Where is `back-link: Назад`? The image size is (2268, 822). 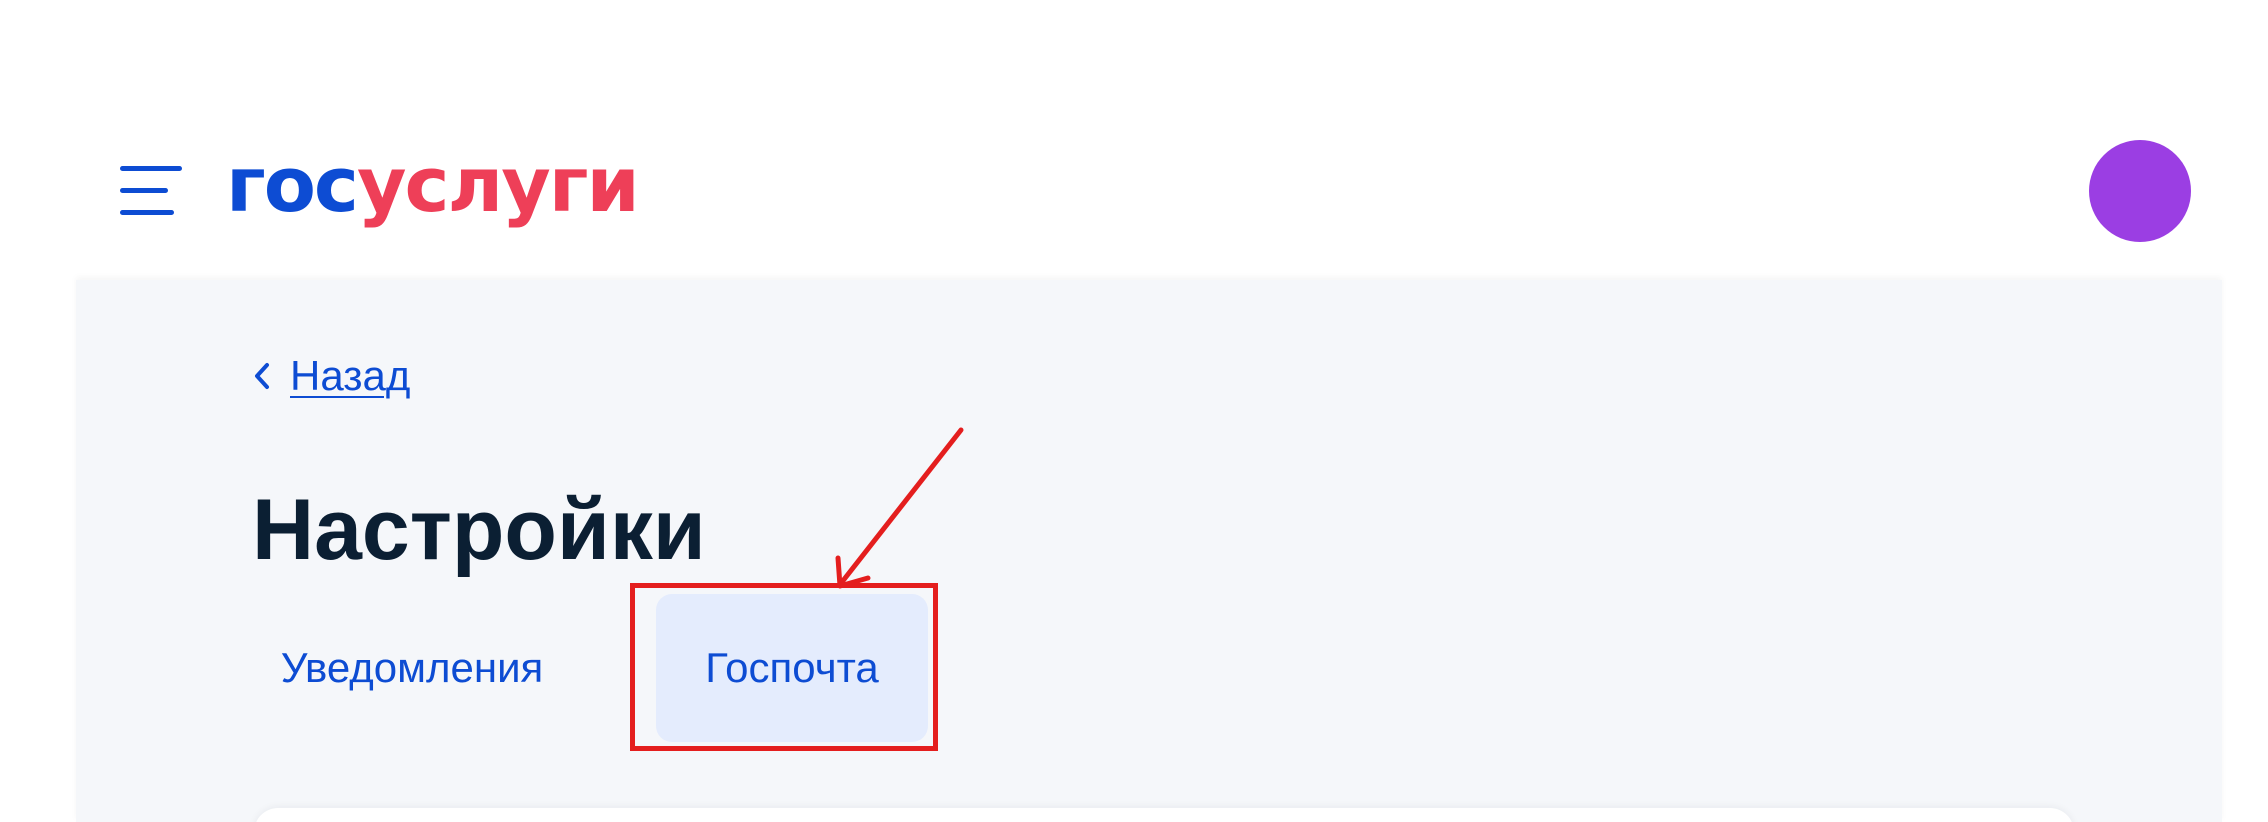
back-link: Назад is located at coordinates (330, 376).